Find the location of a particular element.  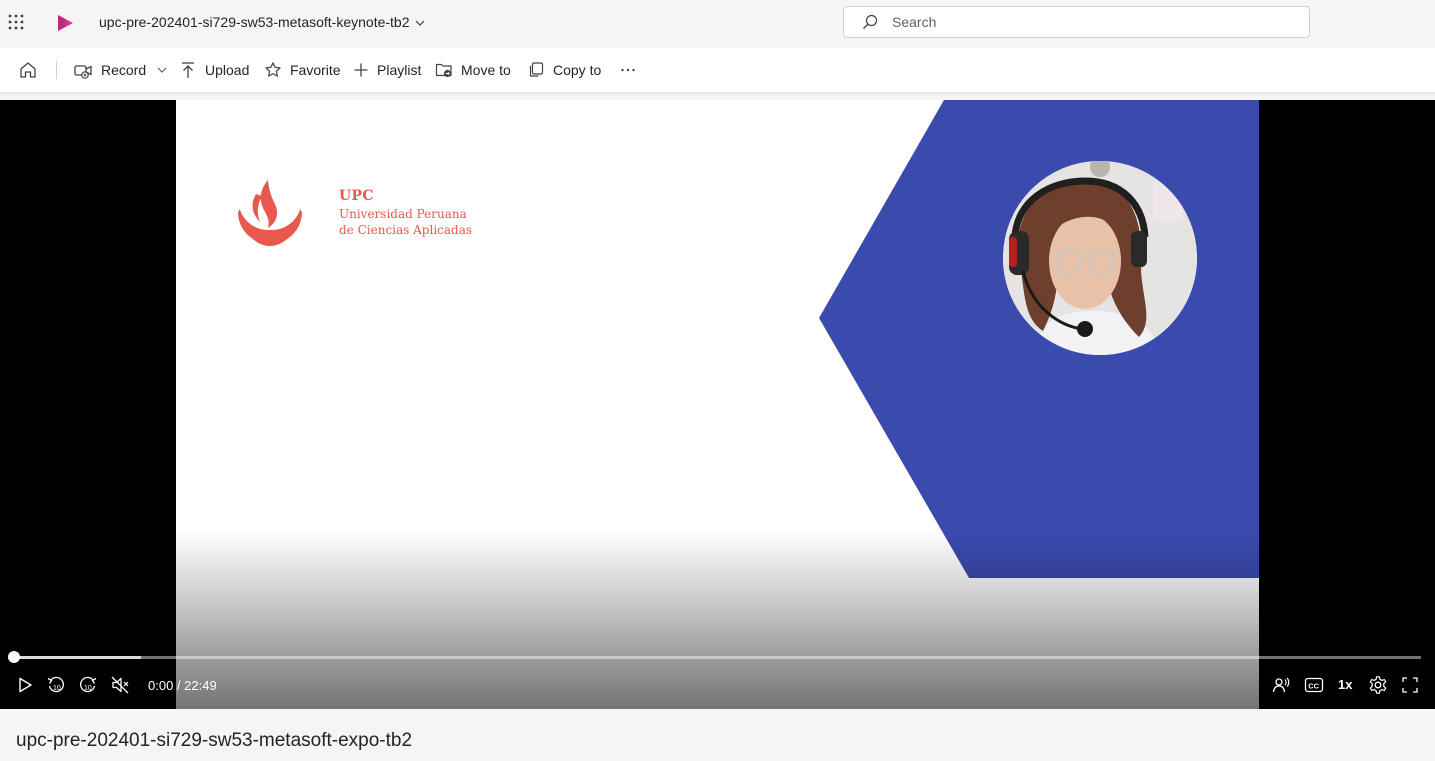

audio-description-button is located at coordinates (1281, 685).